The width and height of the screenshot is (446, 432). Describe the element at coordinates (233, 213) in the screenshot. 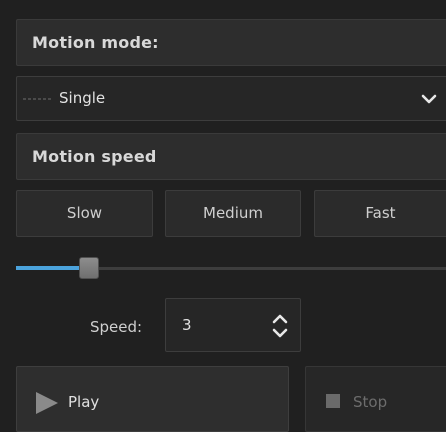

I see `medium-button: Medium` at that location.